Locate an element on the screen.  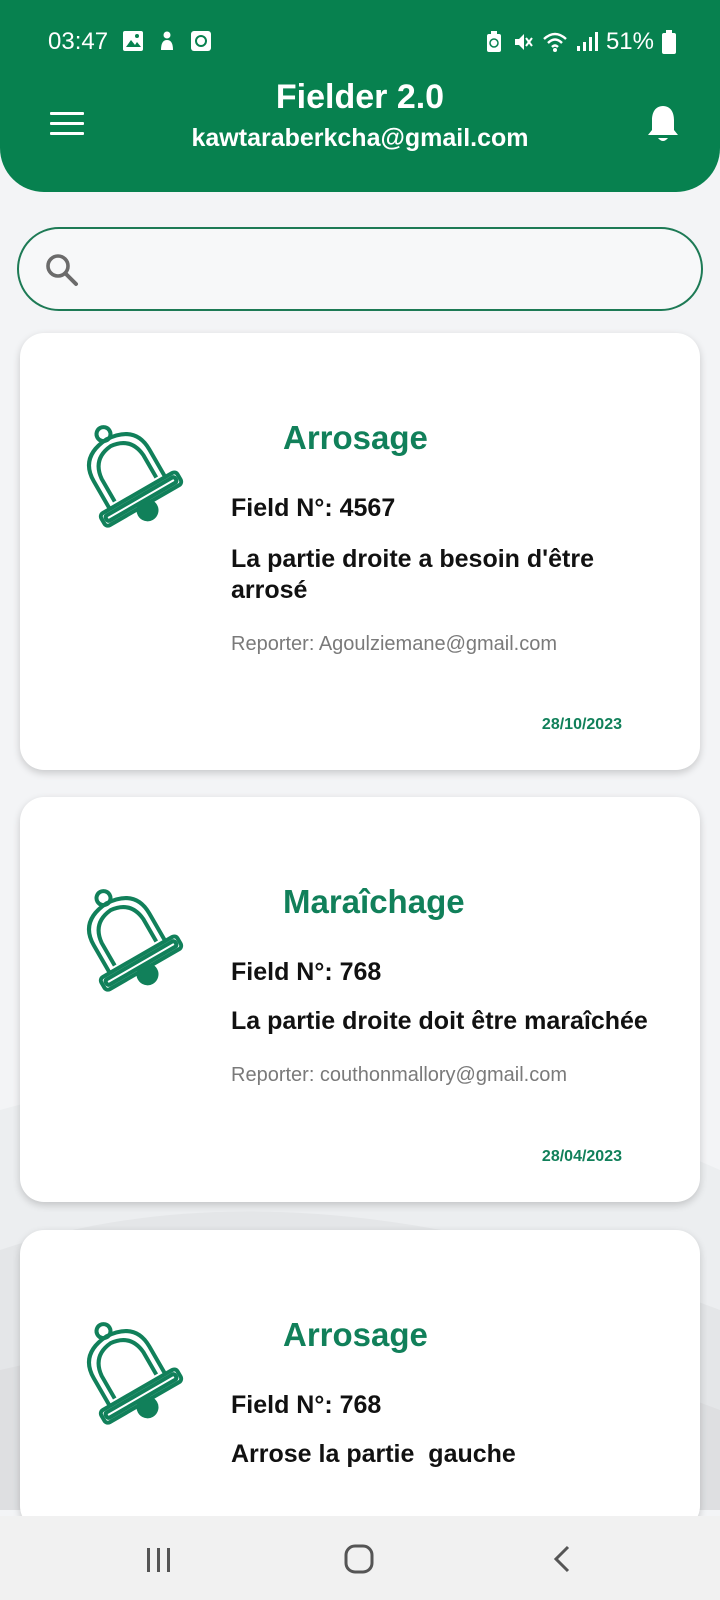
alert-description: Arrose la partie gauche is located at coordinates (373, 1454).